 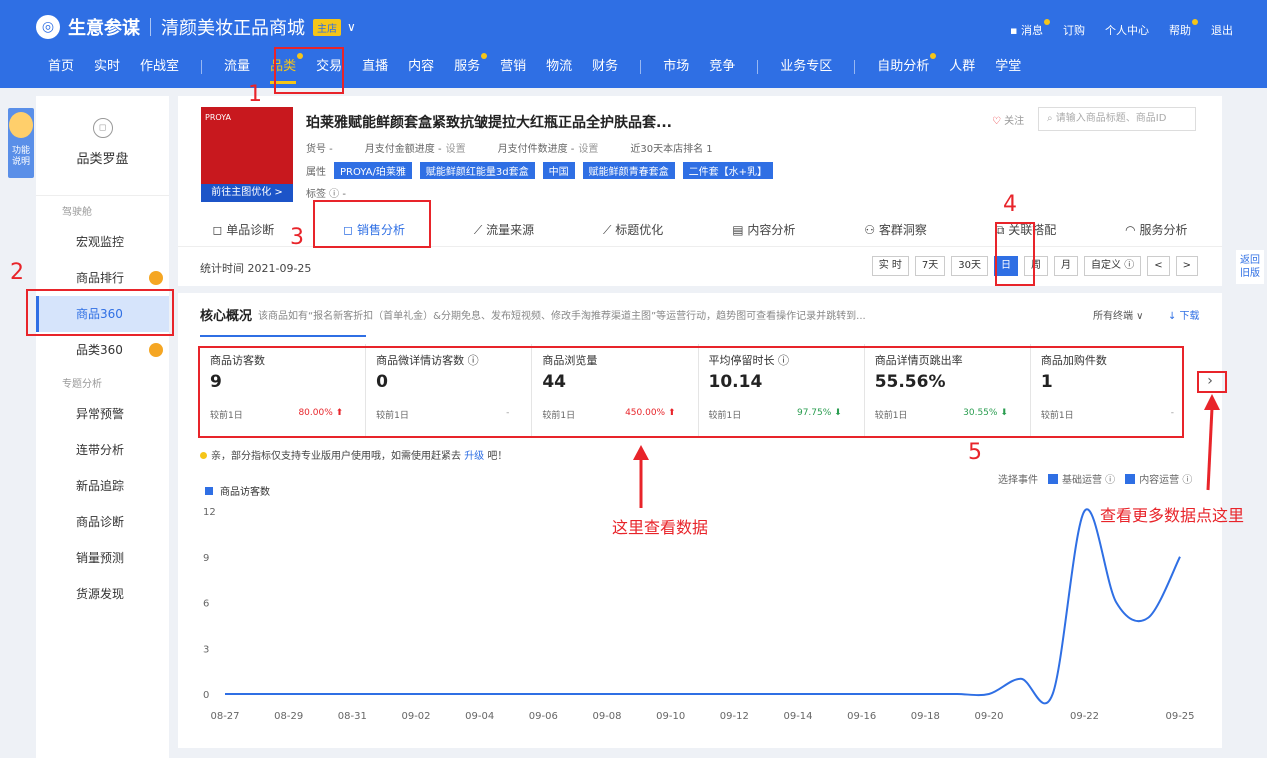 What do you see at coordinates (660, 527) in the screenshot?
I see `annotation-text: 这里查看数据` at bounding box center [660, 527].